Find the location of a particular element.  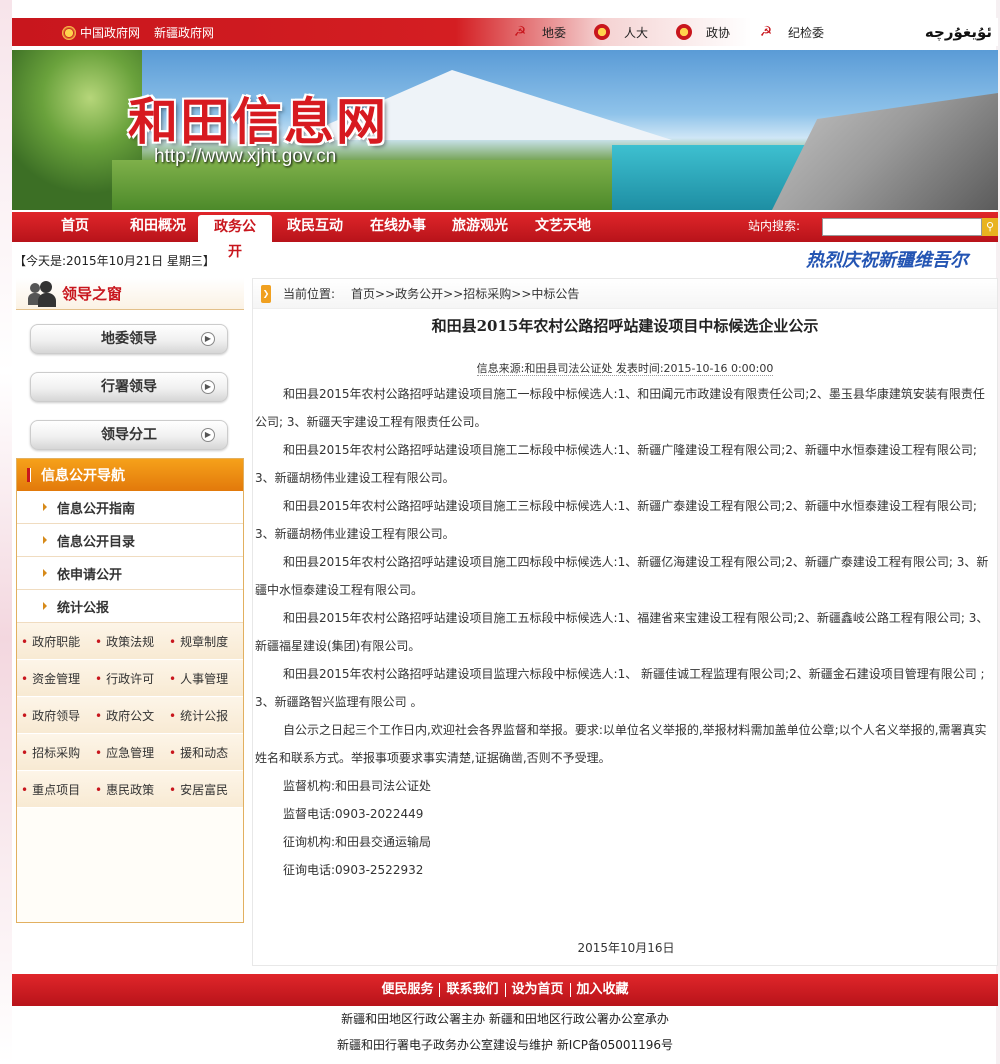

footer-links-bar: 便民服务 联系我们 设为首页 加入收藏 is located at coordinates (505, 990).